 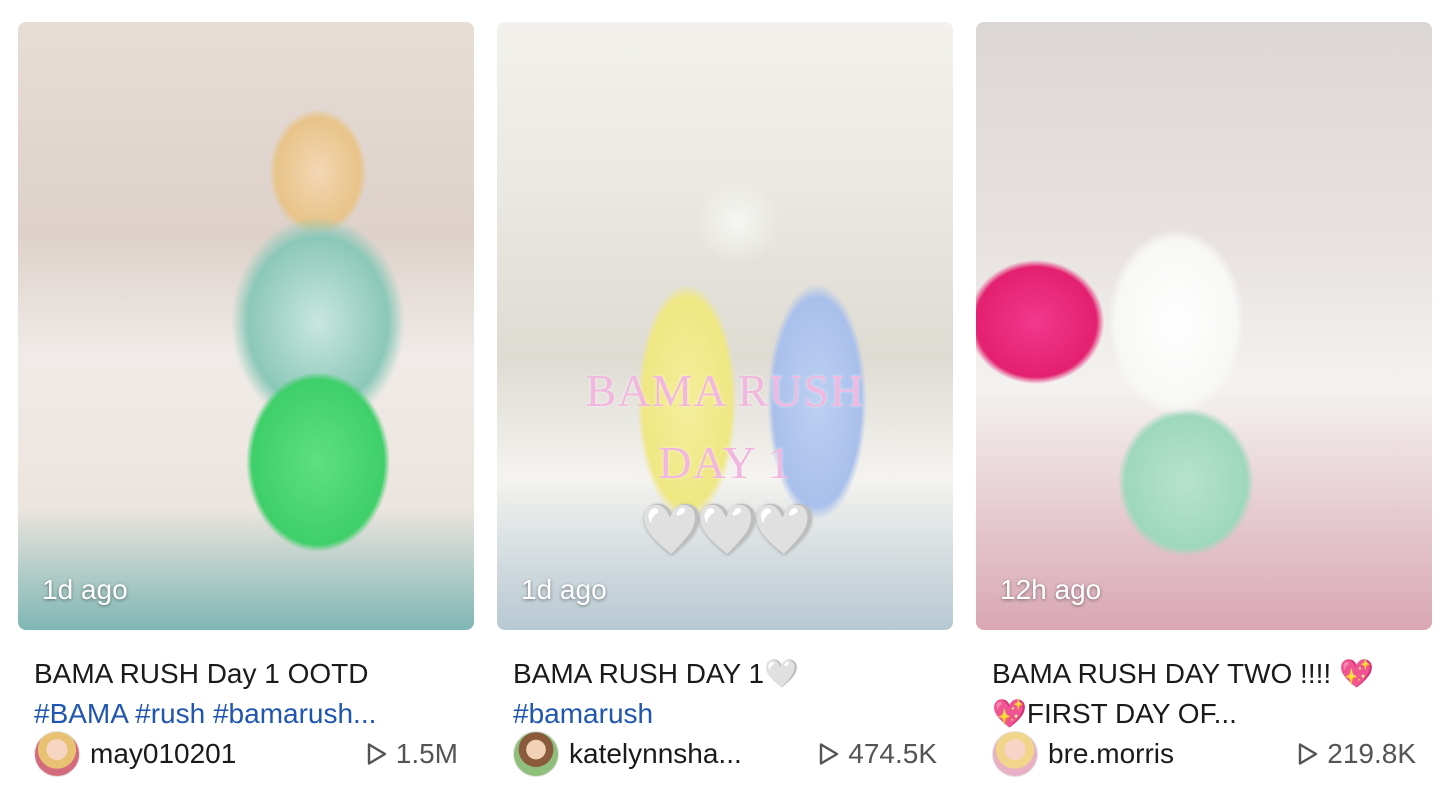 I want to click on view-count: 219.8K, so click(x=1356, y=754).